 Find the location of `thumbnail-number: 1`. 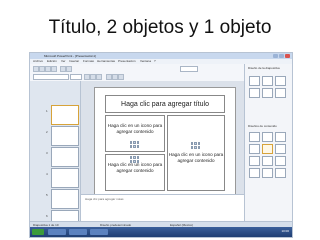

thumbnail-number: 1 is located at coordinates (47, 111).